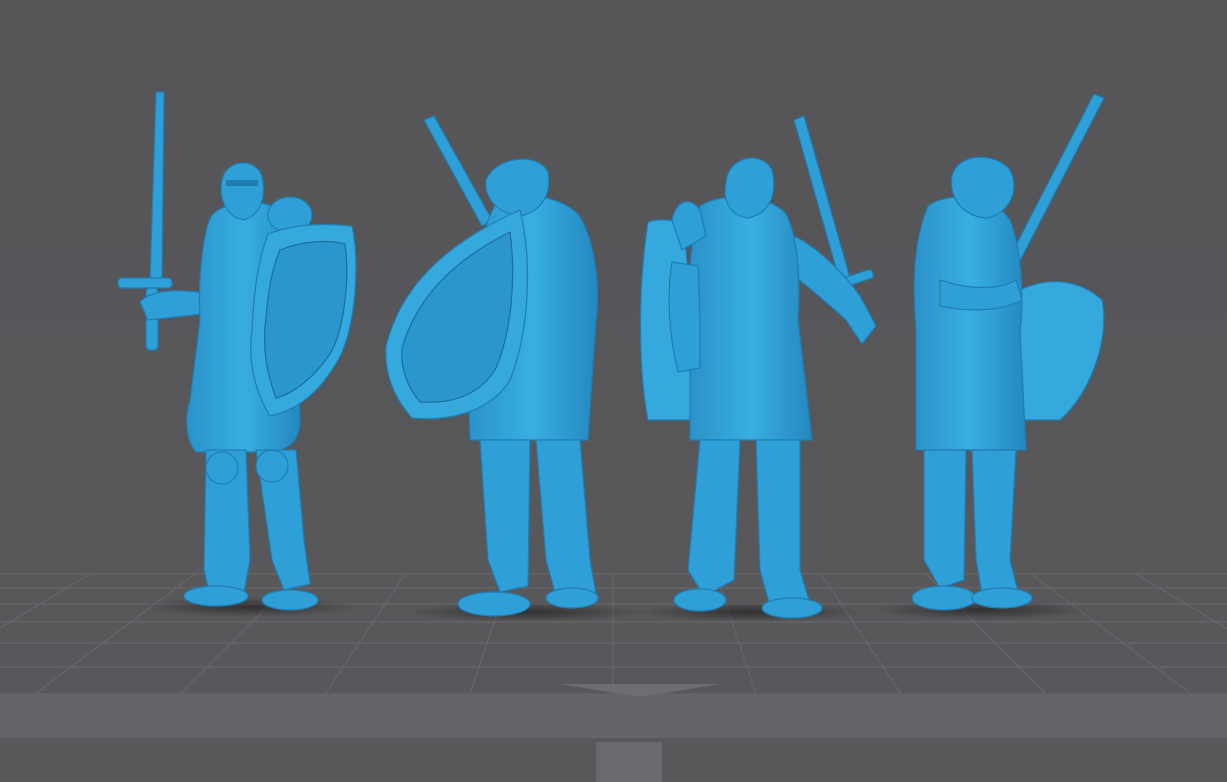  What do you see at coordinates (613, 733) in the screenshot?
I see `build-plate-edge` at bounding box center [613, 733].